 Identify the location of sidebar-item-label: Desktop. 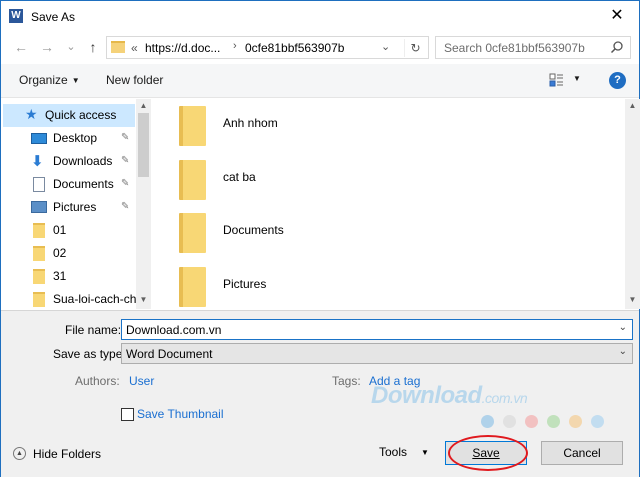
(75, 138).